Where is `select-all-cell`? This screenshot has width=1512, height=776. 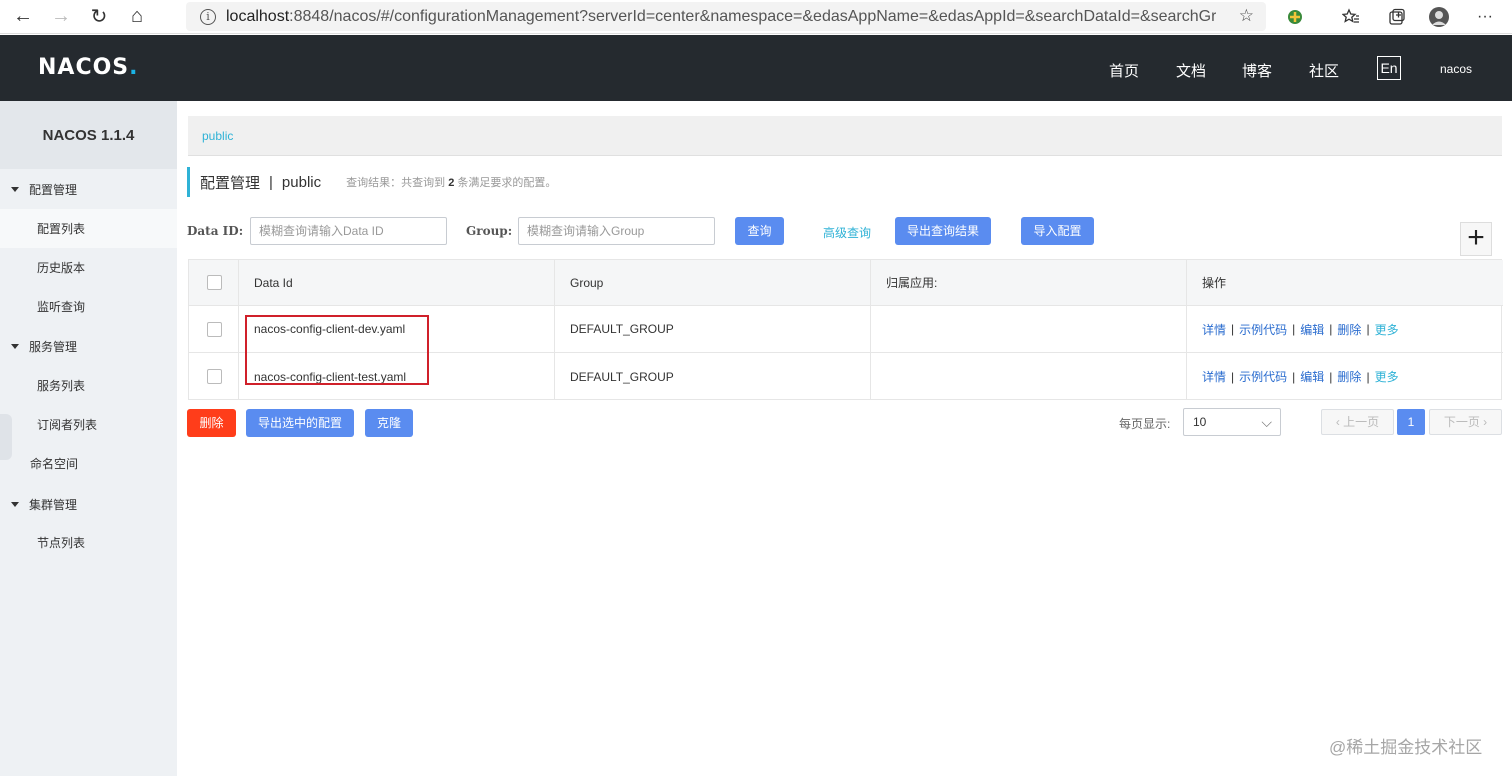 select-all-cell is located at coordinates (214, 282).